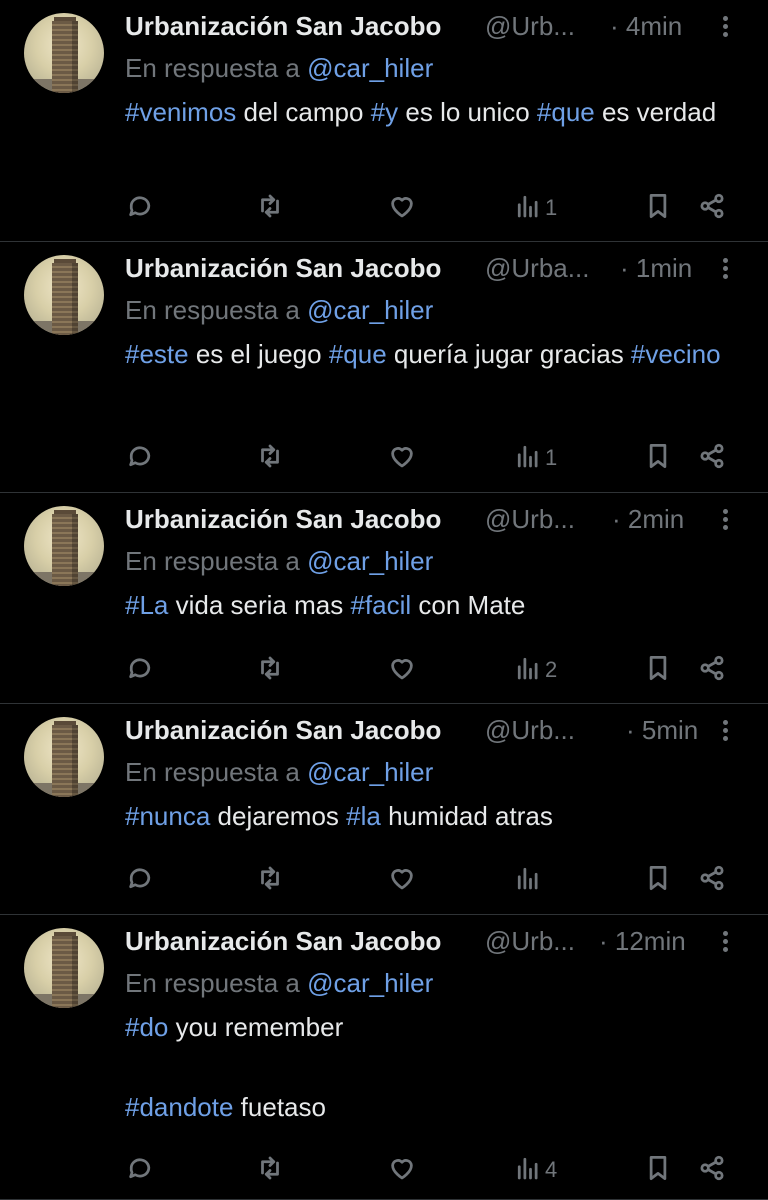  What do you see at coordinates (662, 730) in the screenshot?
I see `timestamp: · 5min` at bounding box center [662, 730].